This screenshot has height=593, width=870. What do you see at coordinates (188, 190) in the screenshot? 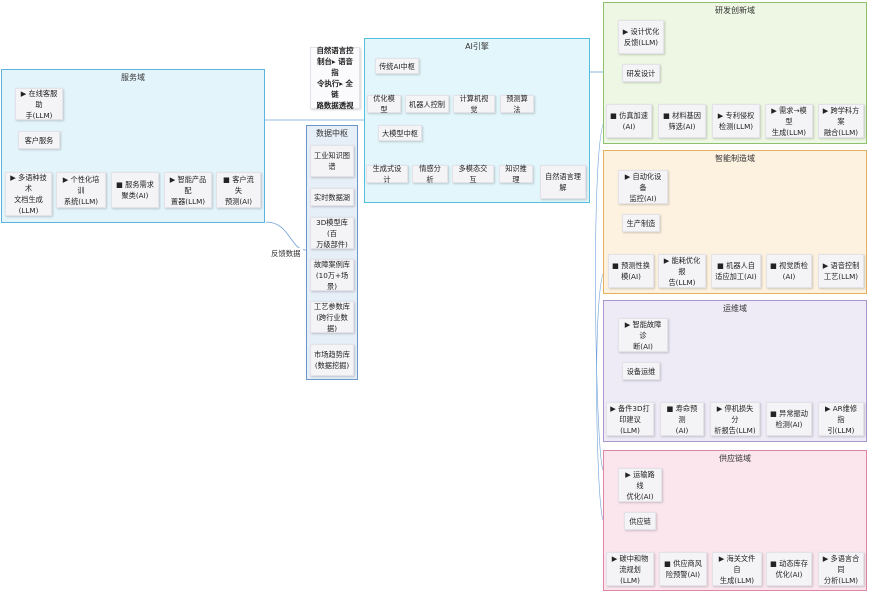
I see `service-leaf-3: ▶ 智能产品配 置器(LLM)` at bounding box center [188, 190].